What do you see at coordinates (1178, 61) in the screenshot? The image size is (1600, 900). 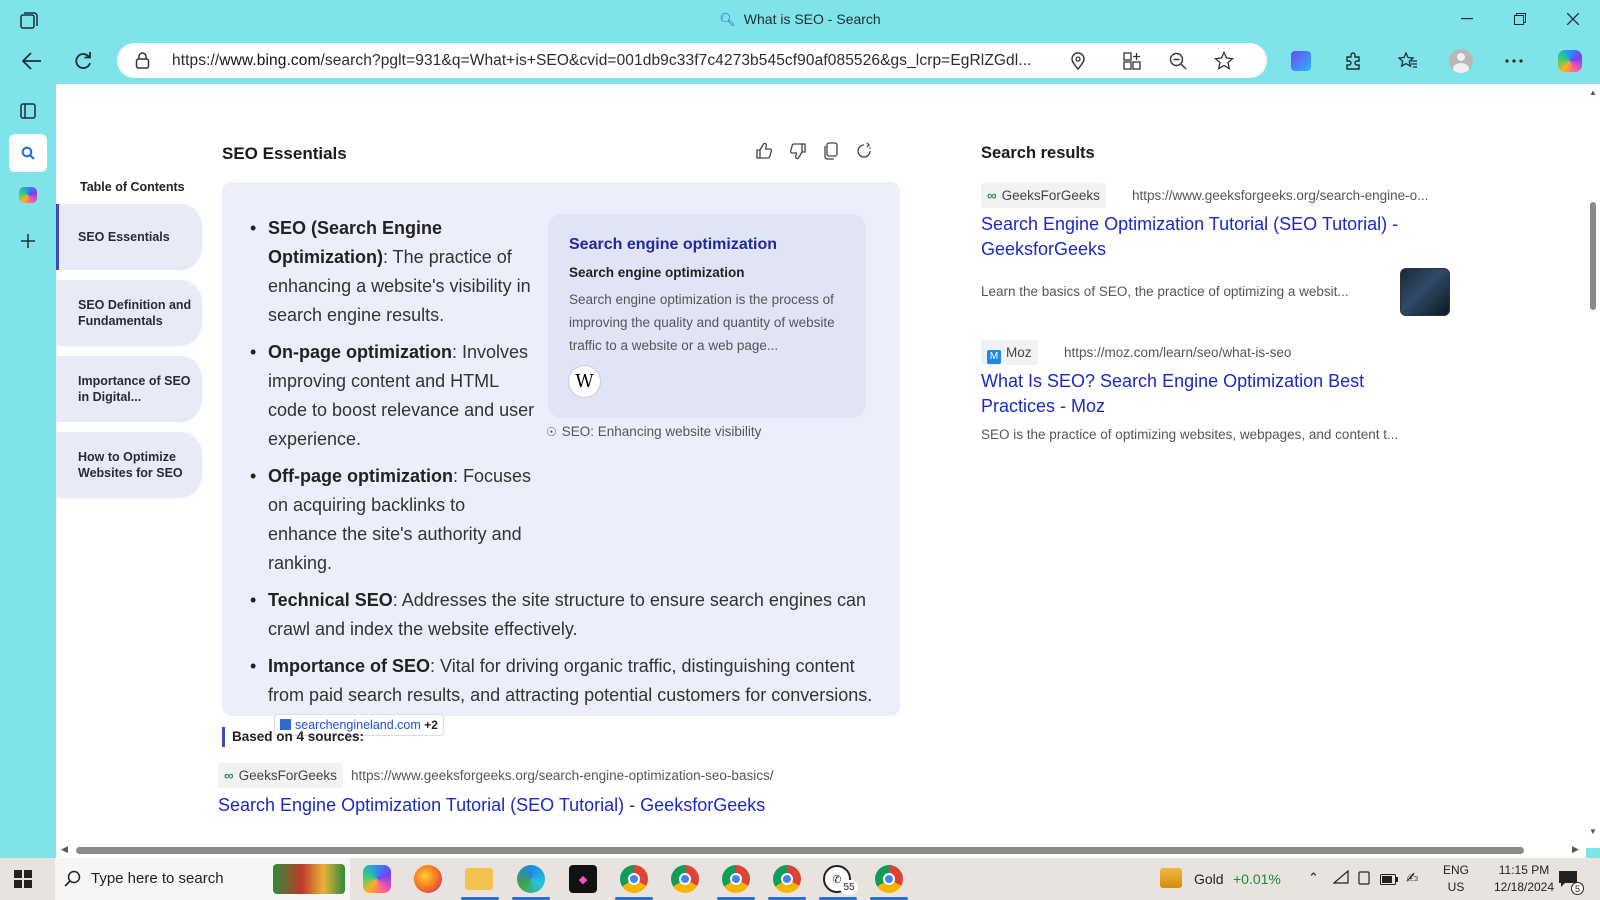 I see `zoom-out-icon` at bounding box center [1178, 61].